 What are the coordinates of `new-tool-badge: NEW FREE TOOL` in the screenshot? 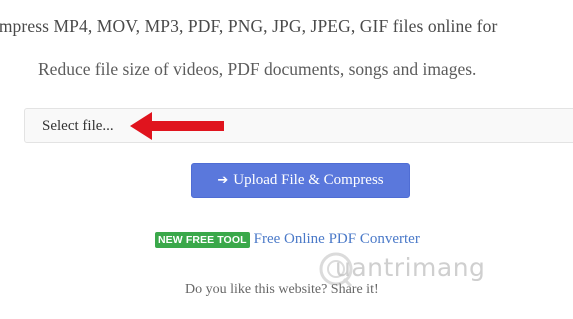 It's located at (202, 239).